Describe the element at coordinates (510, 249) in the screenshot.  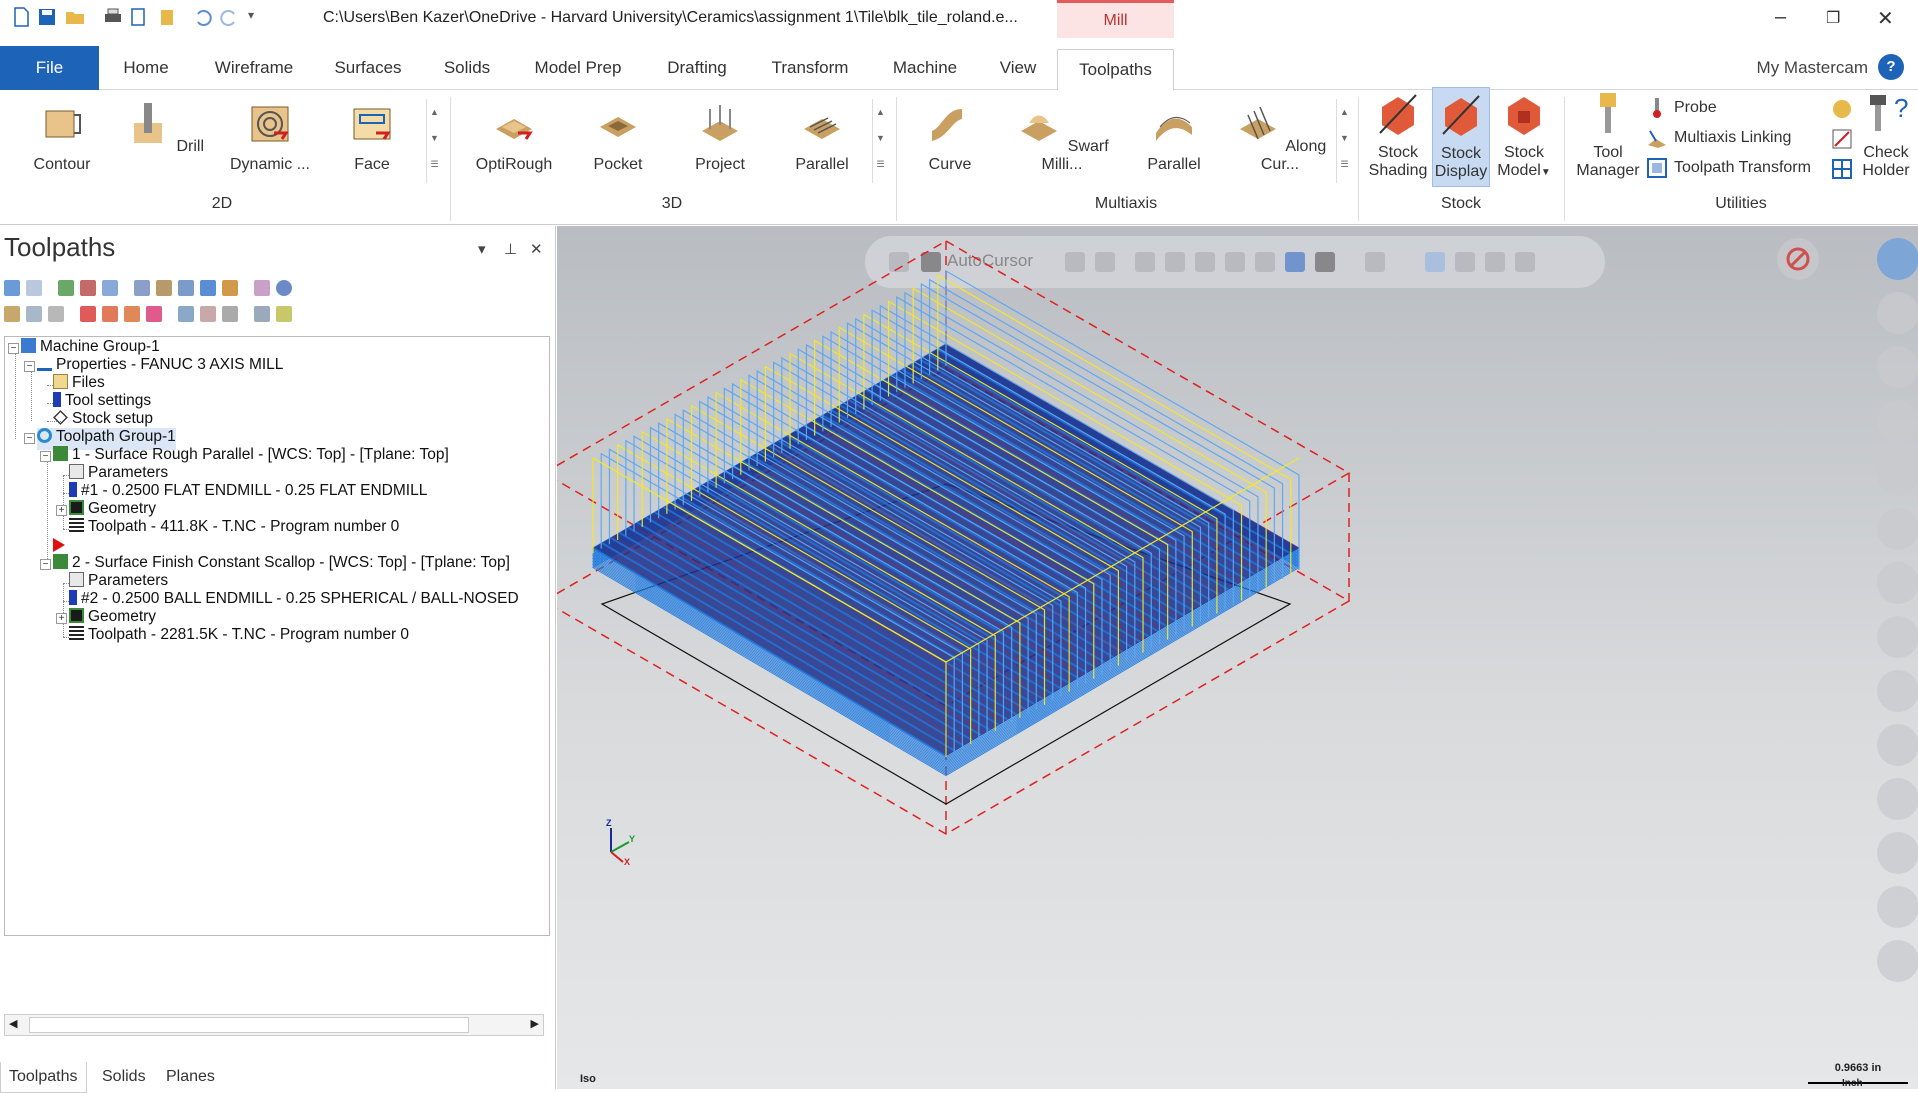
I see `pin-icon: ⊥` at that location.